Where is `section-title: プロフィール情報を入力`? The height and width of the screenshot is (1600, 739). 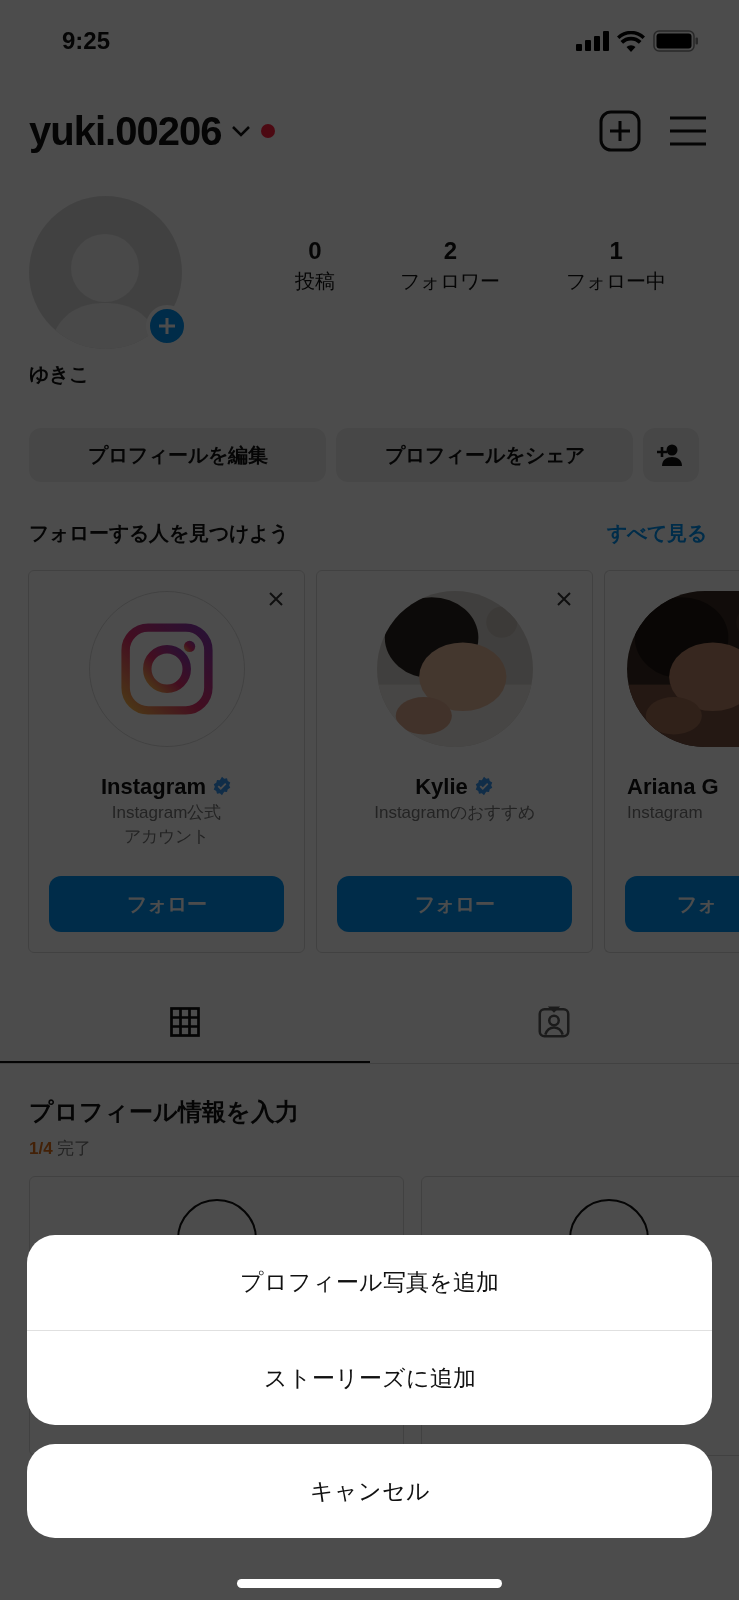 section-title: プロフィール情報を入力 is located at coordinates (164, 1112).